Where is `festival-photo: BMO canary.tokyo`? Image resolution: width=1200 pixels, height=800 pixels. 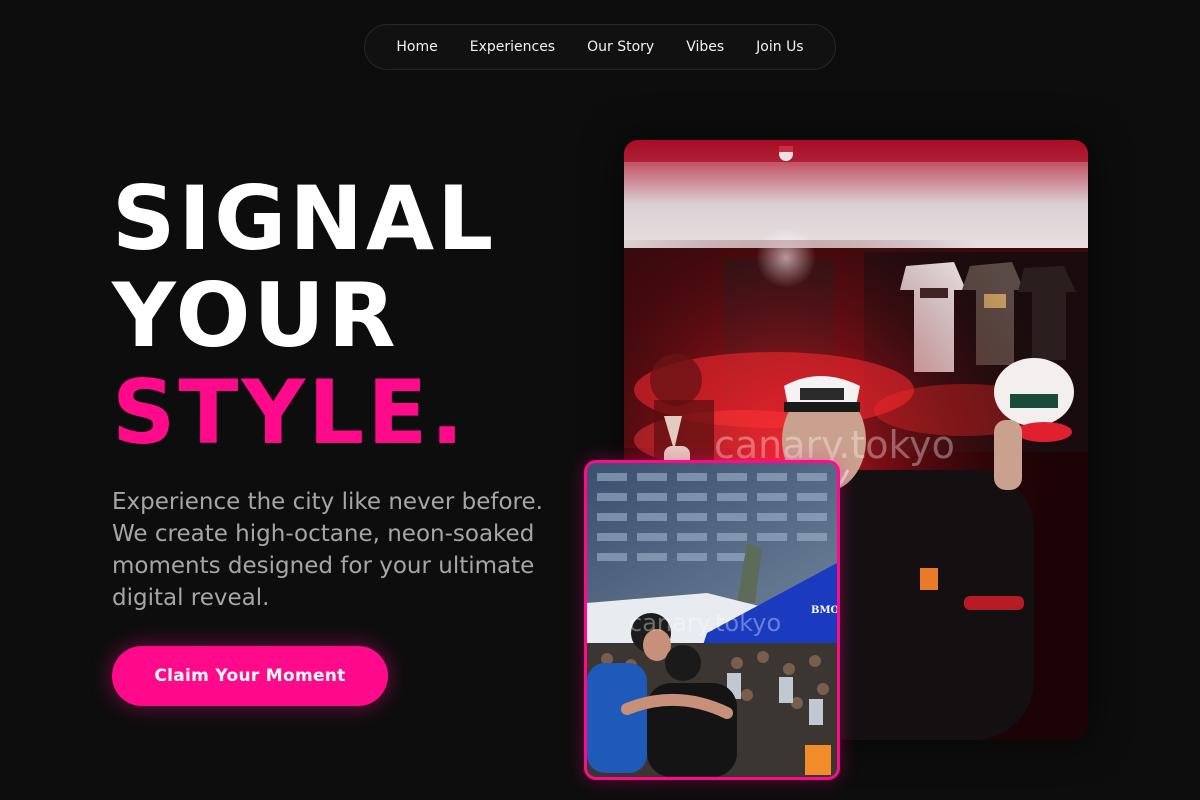
festival-photo: BMO canary.tokyo is located at coordinates (712, 620).